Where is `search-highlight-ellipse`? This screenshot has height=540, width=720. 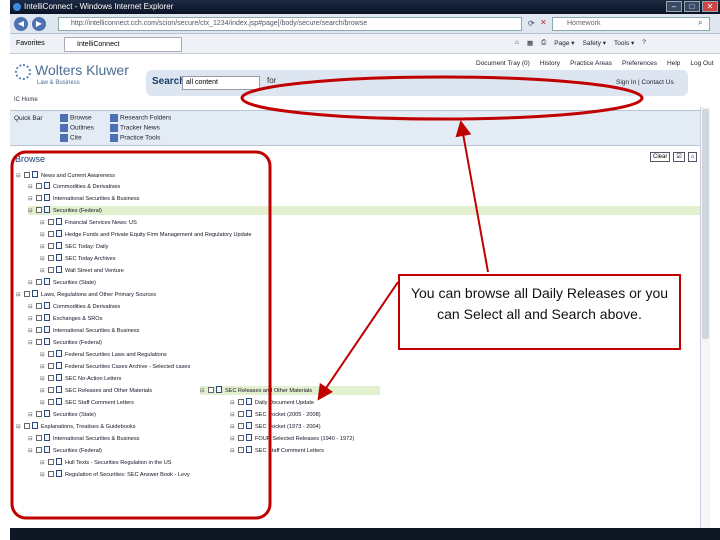
search-highlight-ellipse is located at coordinates (442, 98).